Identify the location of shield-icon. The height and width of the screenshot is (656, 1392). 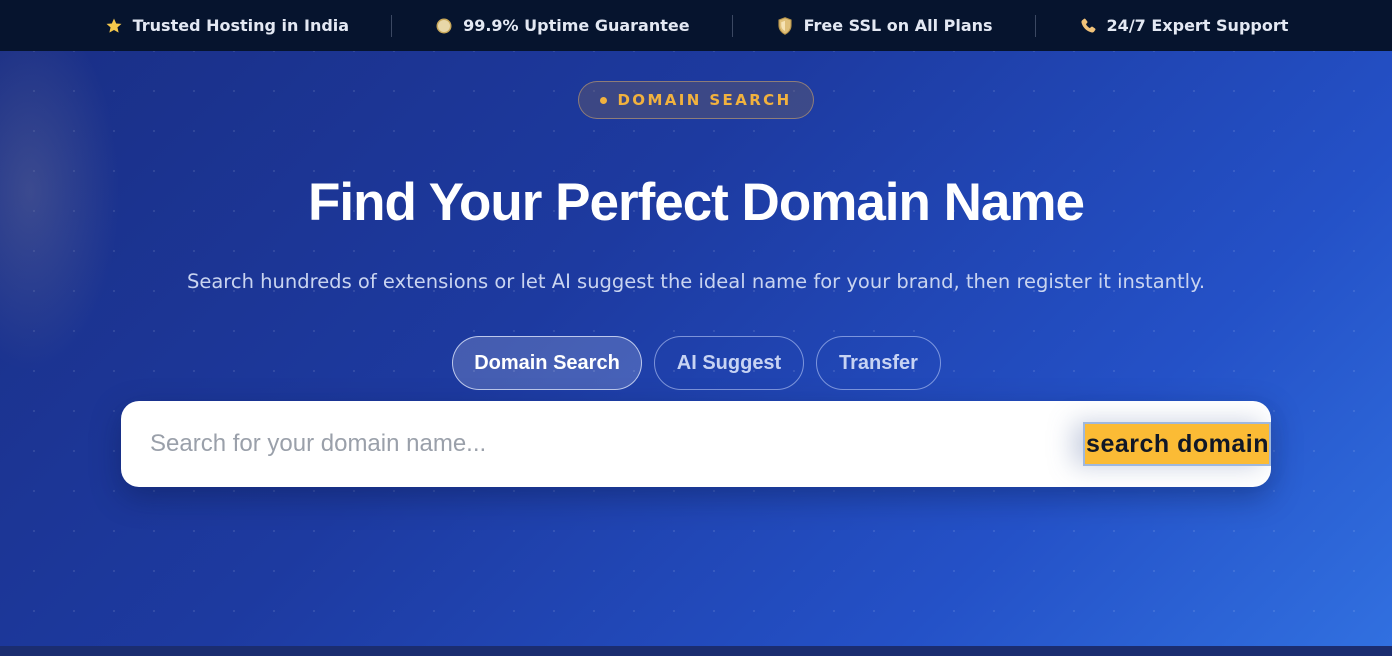
(785, 26).